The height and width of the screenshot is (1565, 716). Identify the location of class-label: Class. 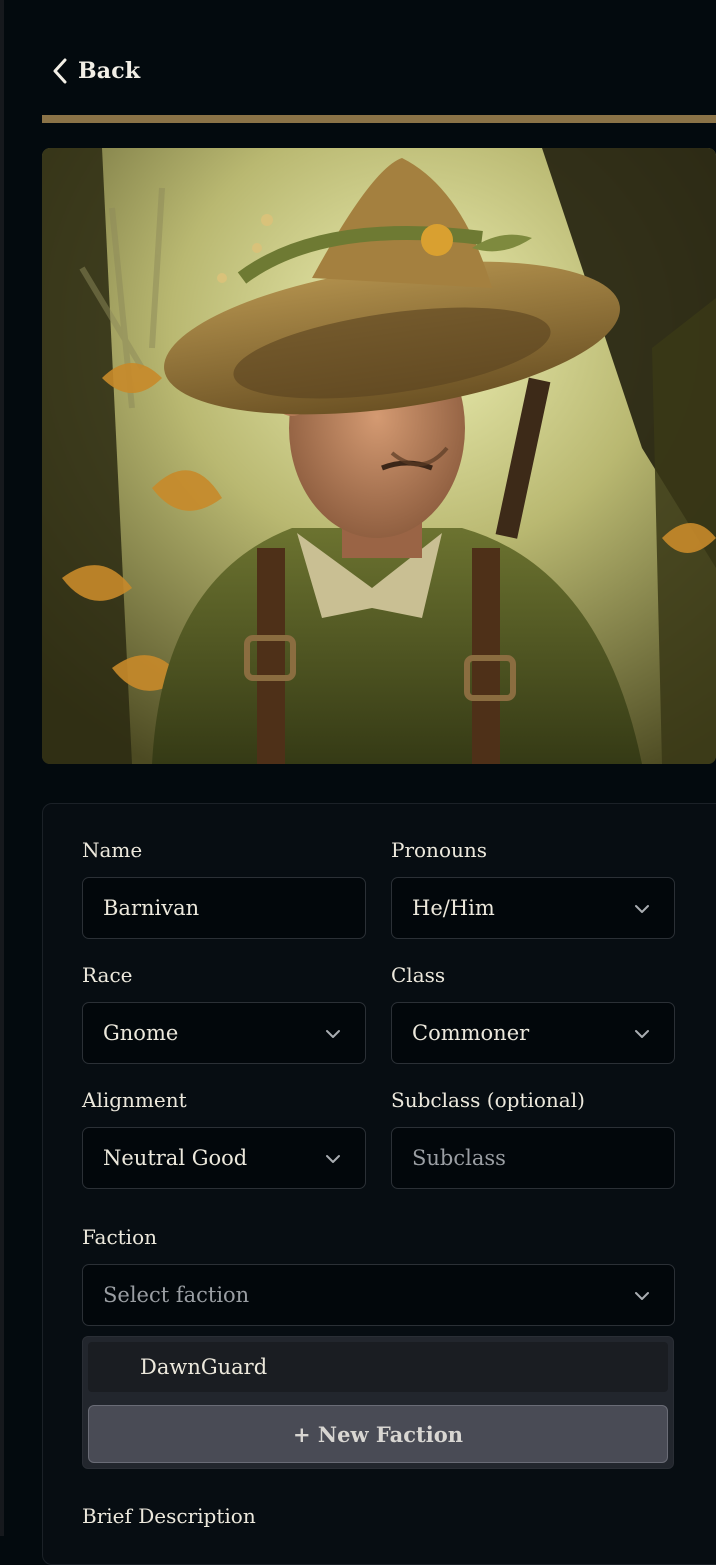
(418, 975).